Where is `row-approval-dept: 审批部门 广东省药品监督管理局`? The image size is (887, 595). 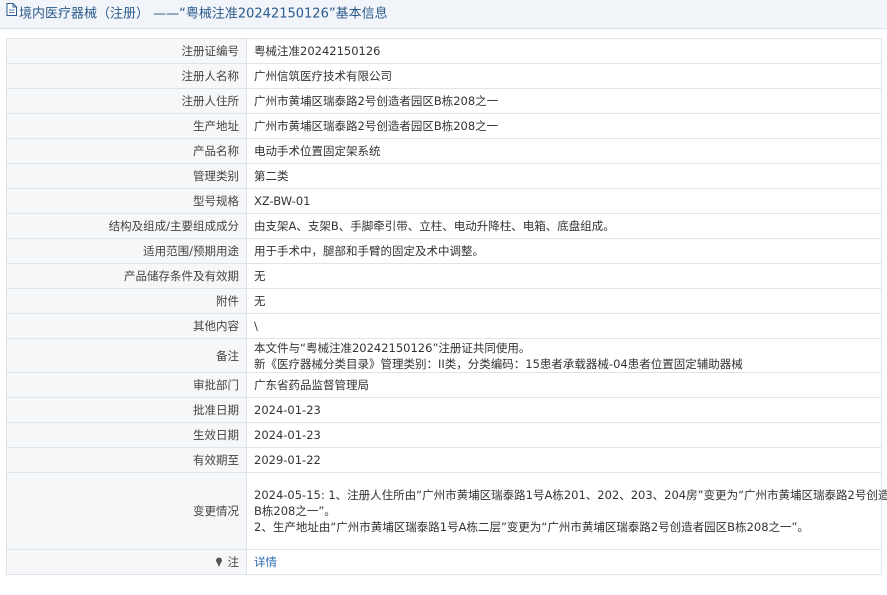 row-approval-dept: 审批部门 广东省药品监督管理局 is located at coordinates (444, 385).